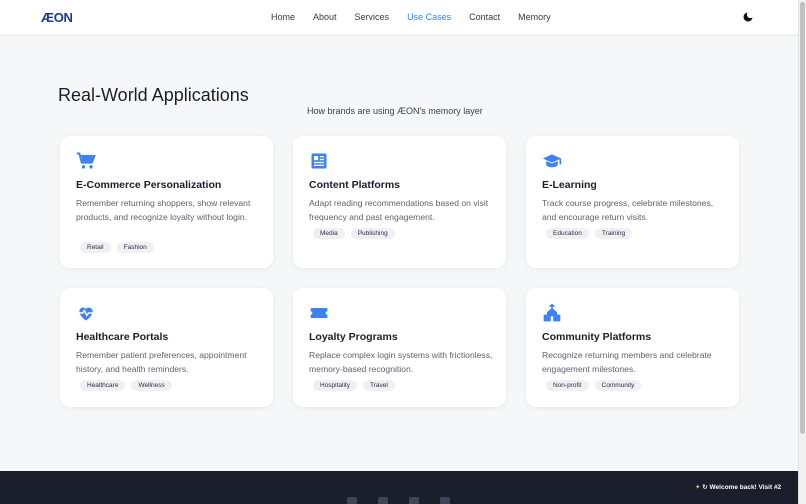 The width and height of the screenshot is (806, 504). I want to click on instagram-icon, so click(414, 500).